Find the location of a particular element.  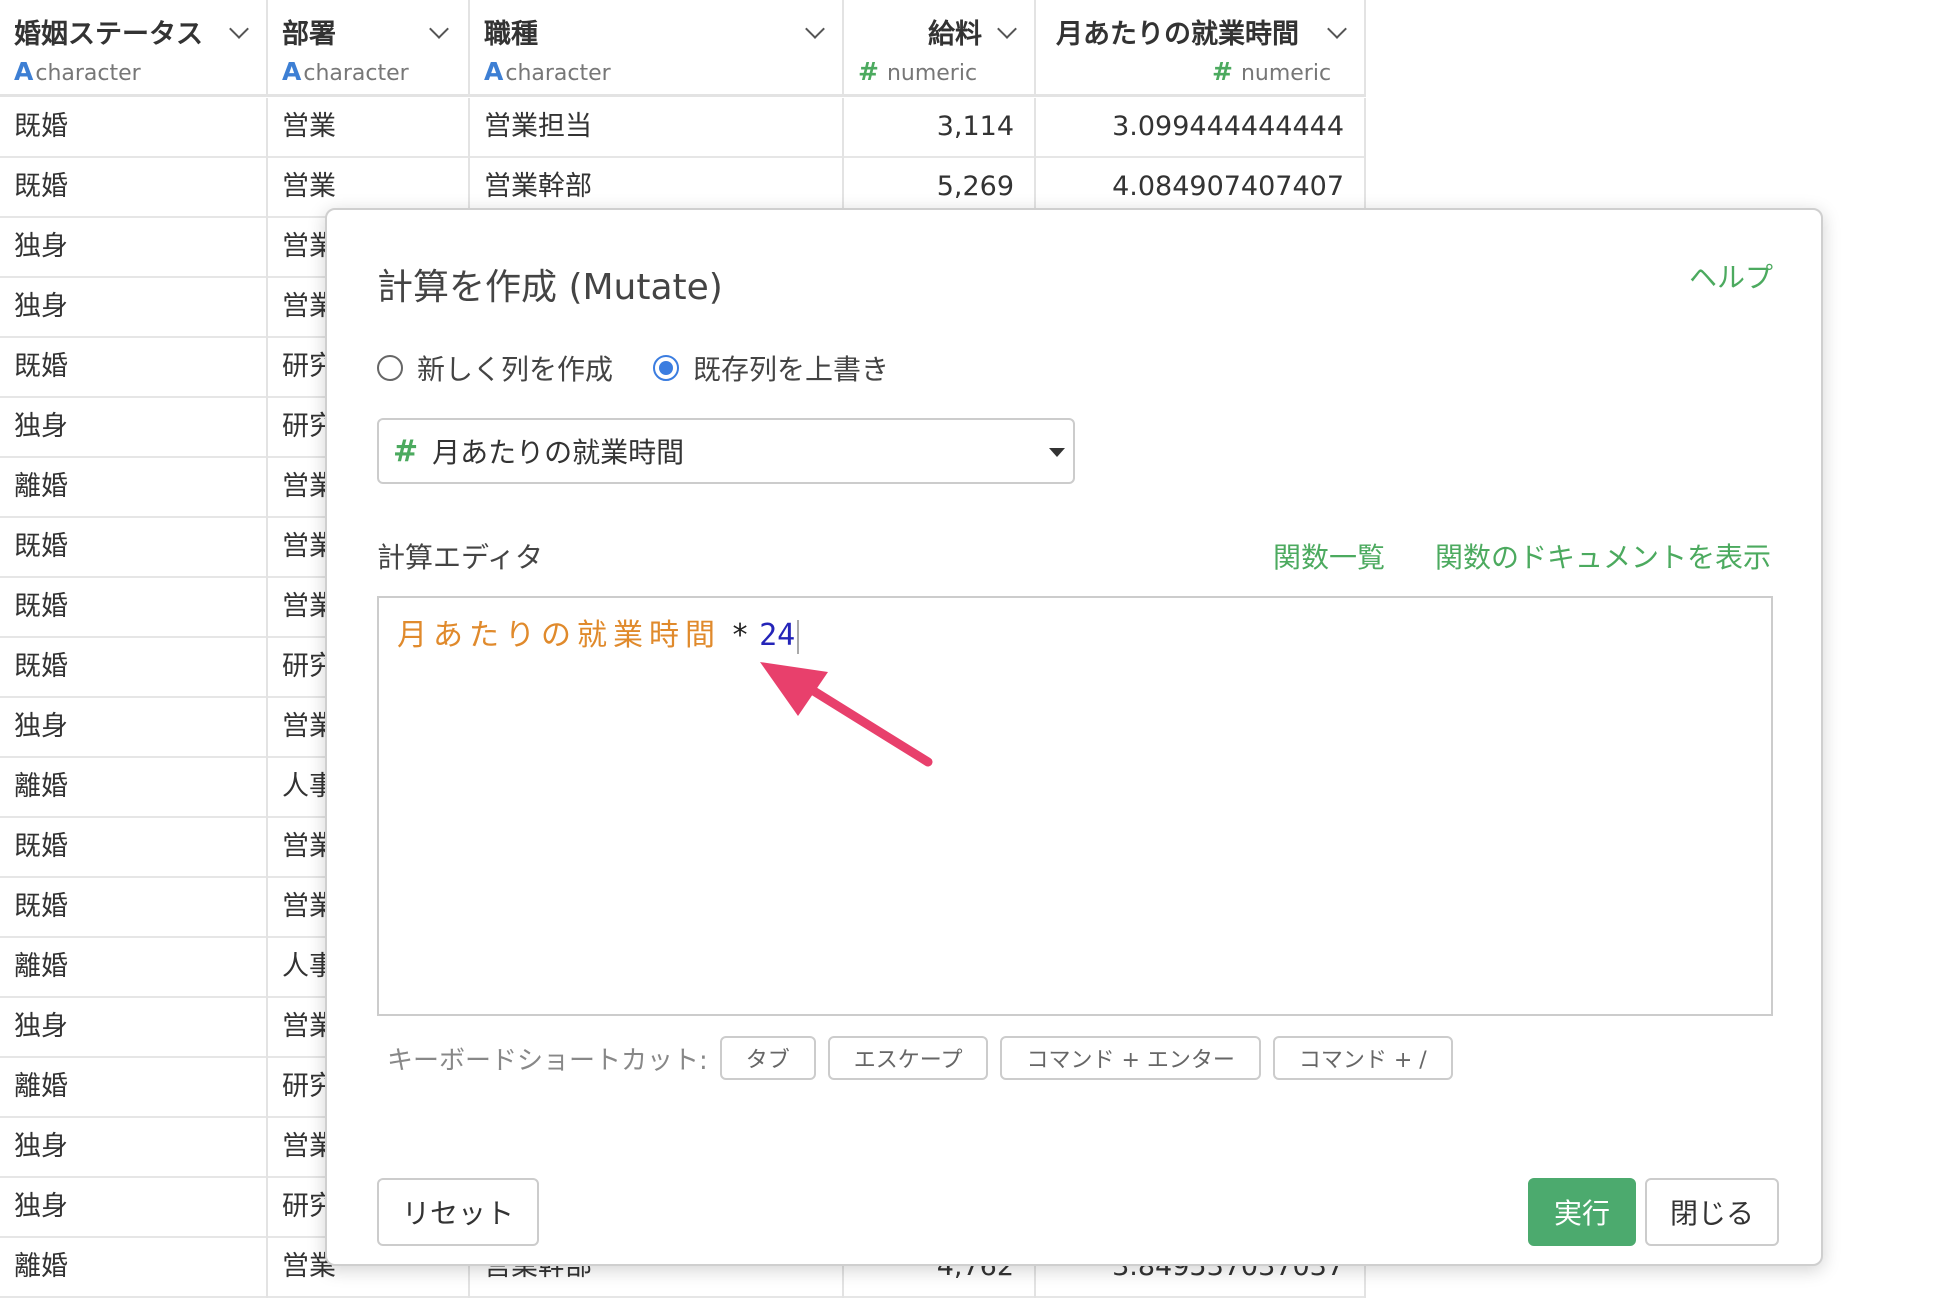

column-header-salary: 給料 # numeric is located at coordinates (940, 48).